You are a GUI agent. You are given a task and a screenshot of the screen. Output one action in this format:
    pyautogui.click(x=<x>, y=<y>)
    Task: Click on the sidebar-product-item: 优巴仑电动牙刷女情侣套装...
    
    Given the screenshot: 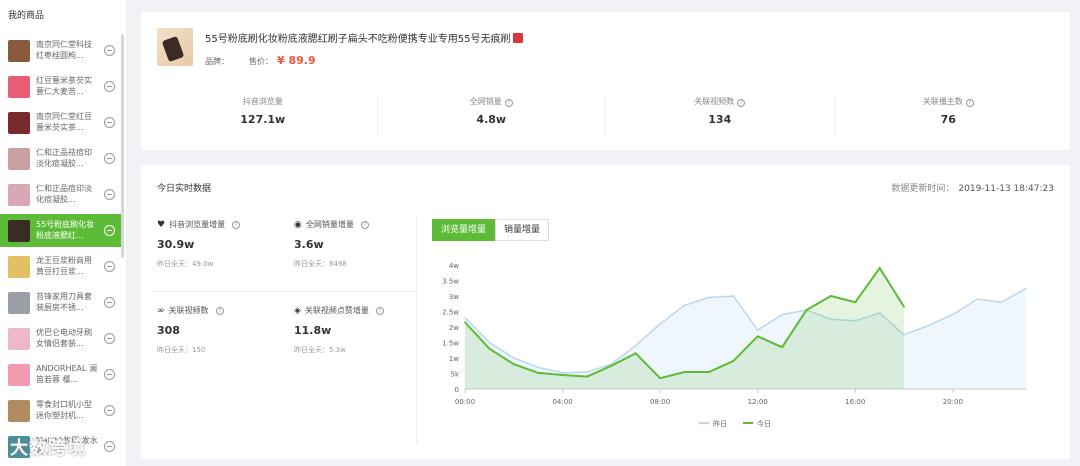 What is the action you would take?
    pyautogui.click(x=61, y=338)
    